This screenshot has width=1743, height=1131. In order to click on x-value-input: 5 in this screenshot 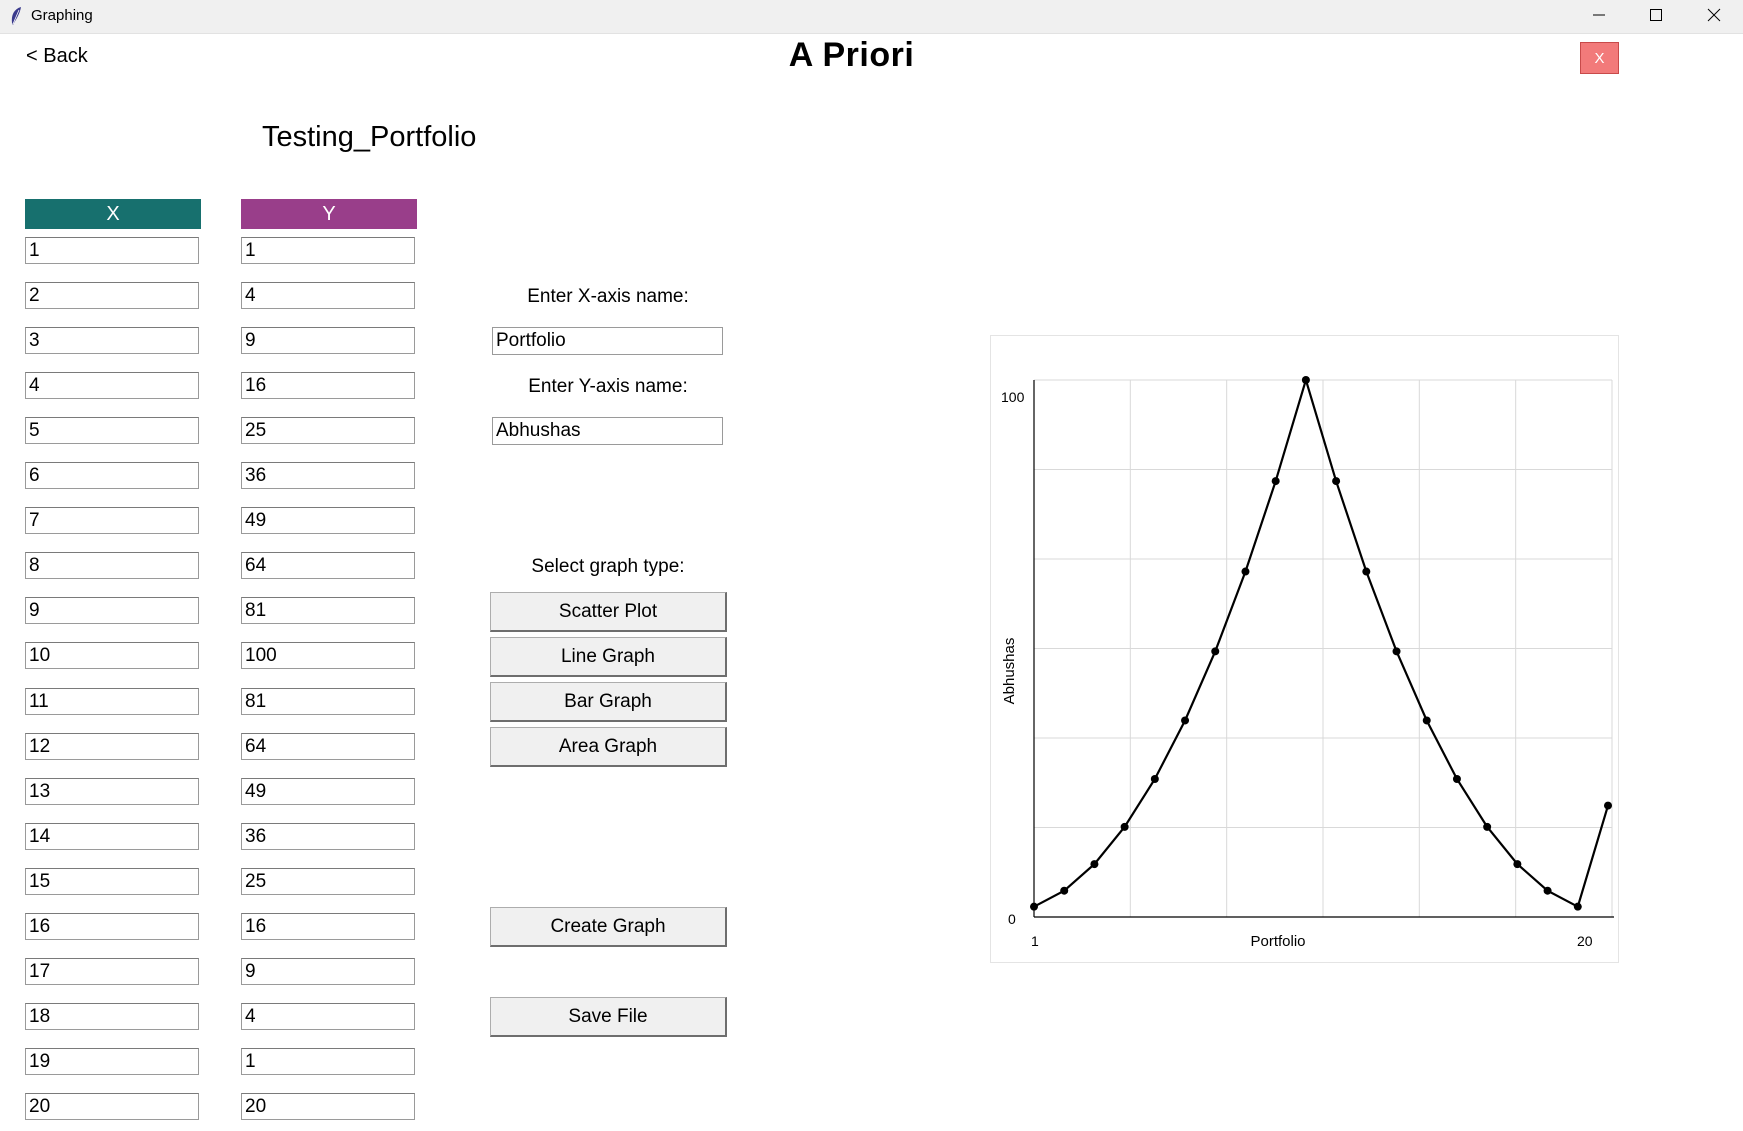, I will do `click(112, 430)`.